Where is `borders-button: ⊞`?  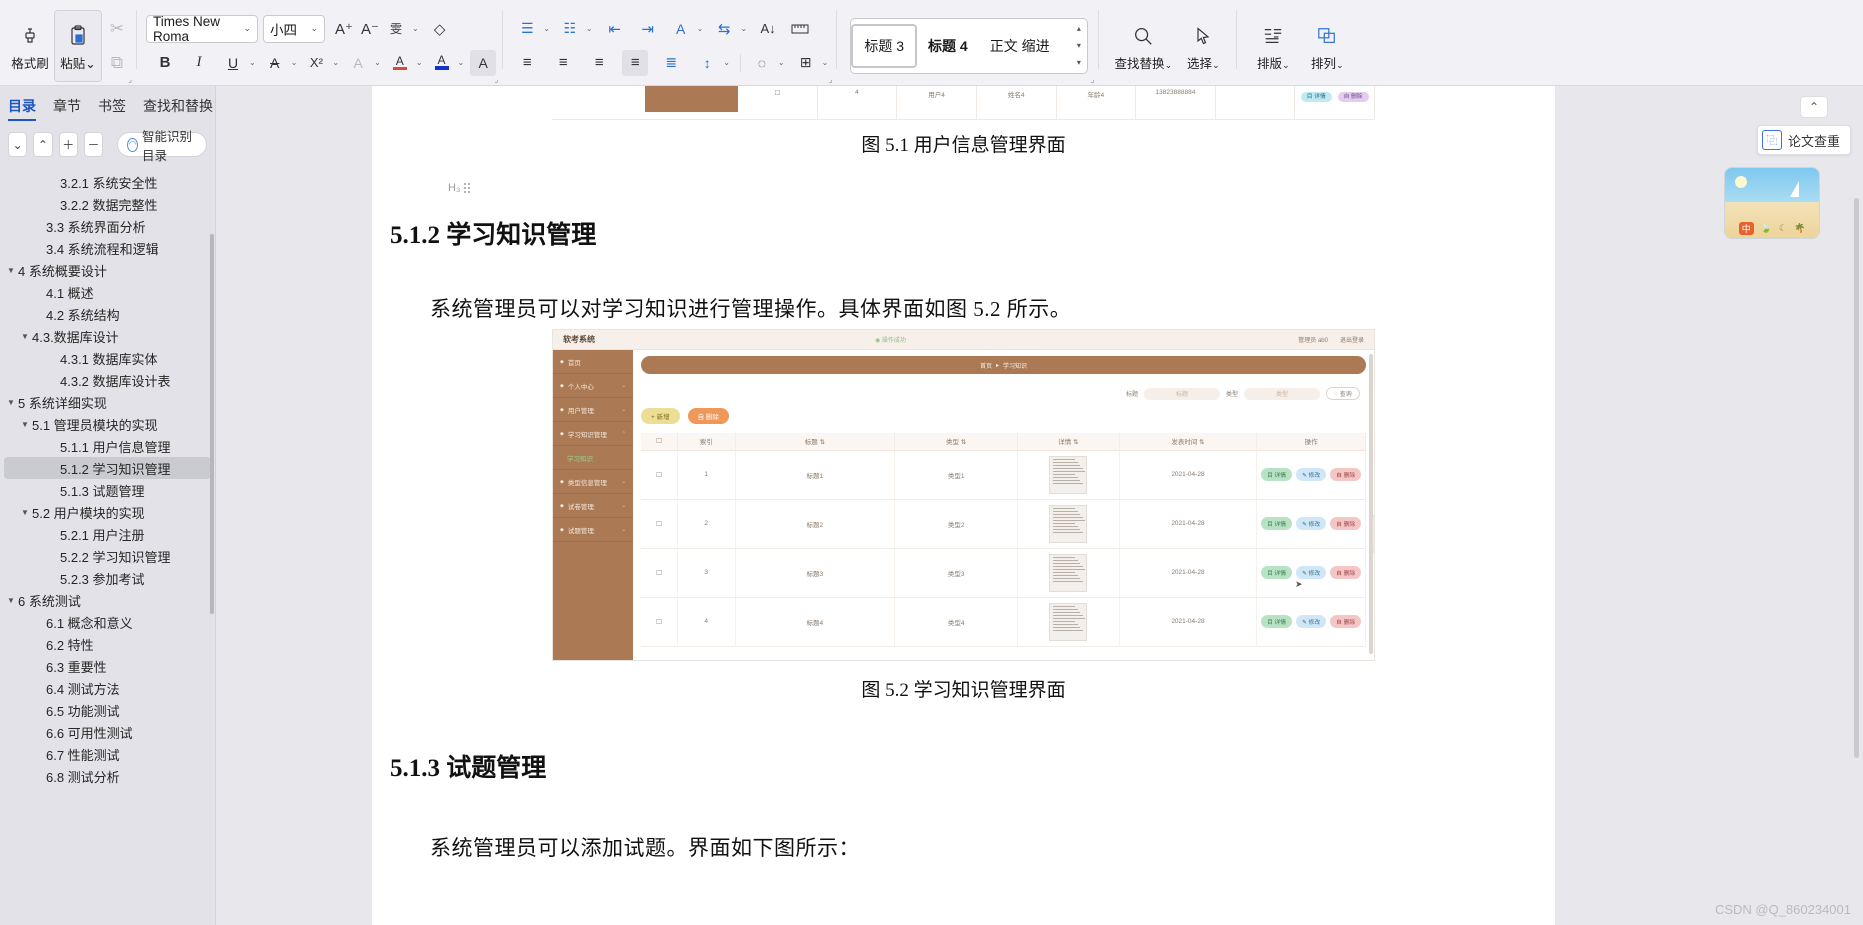 borders-button: ⊞ is located at coordinates (806, 63).